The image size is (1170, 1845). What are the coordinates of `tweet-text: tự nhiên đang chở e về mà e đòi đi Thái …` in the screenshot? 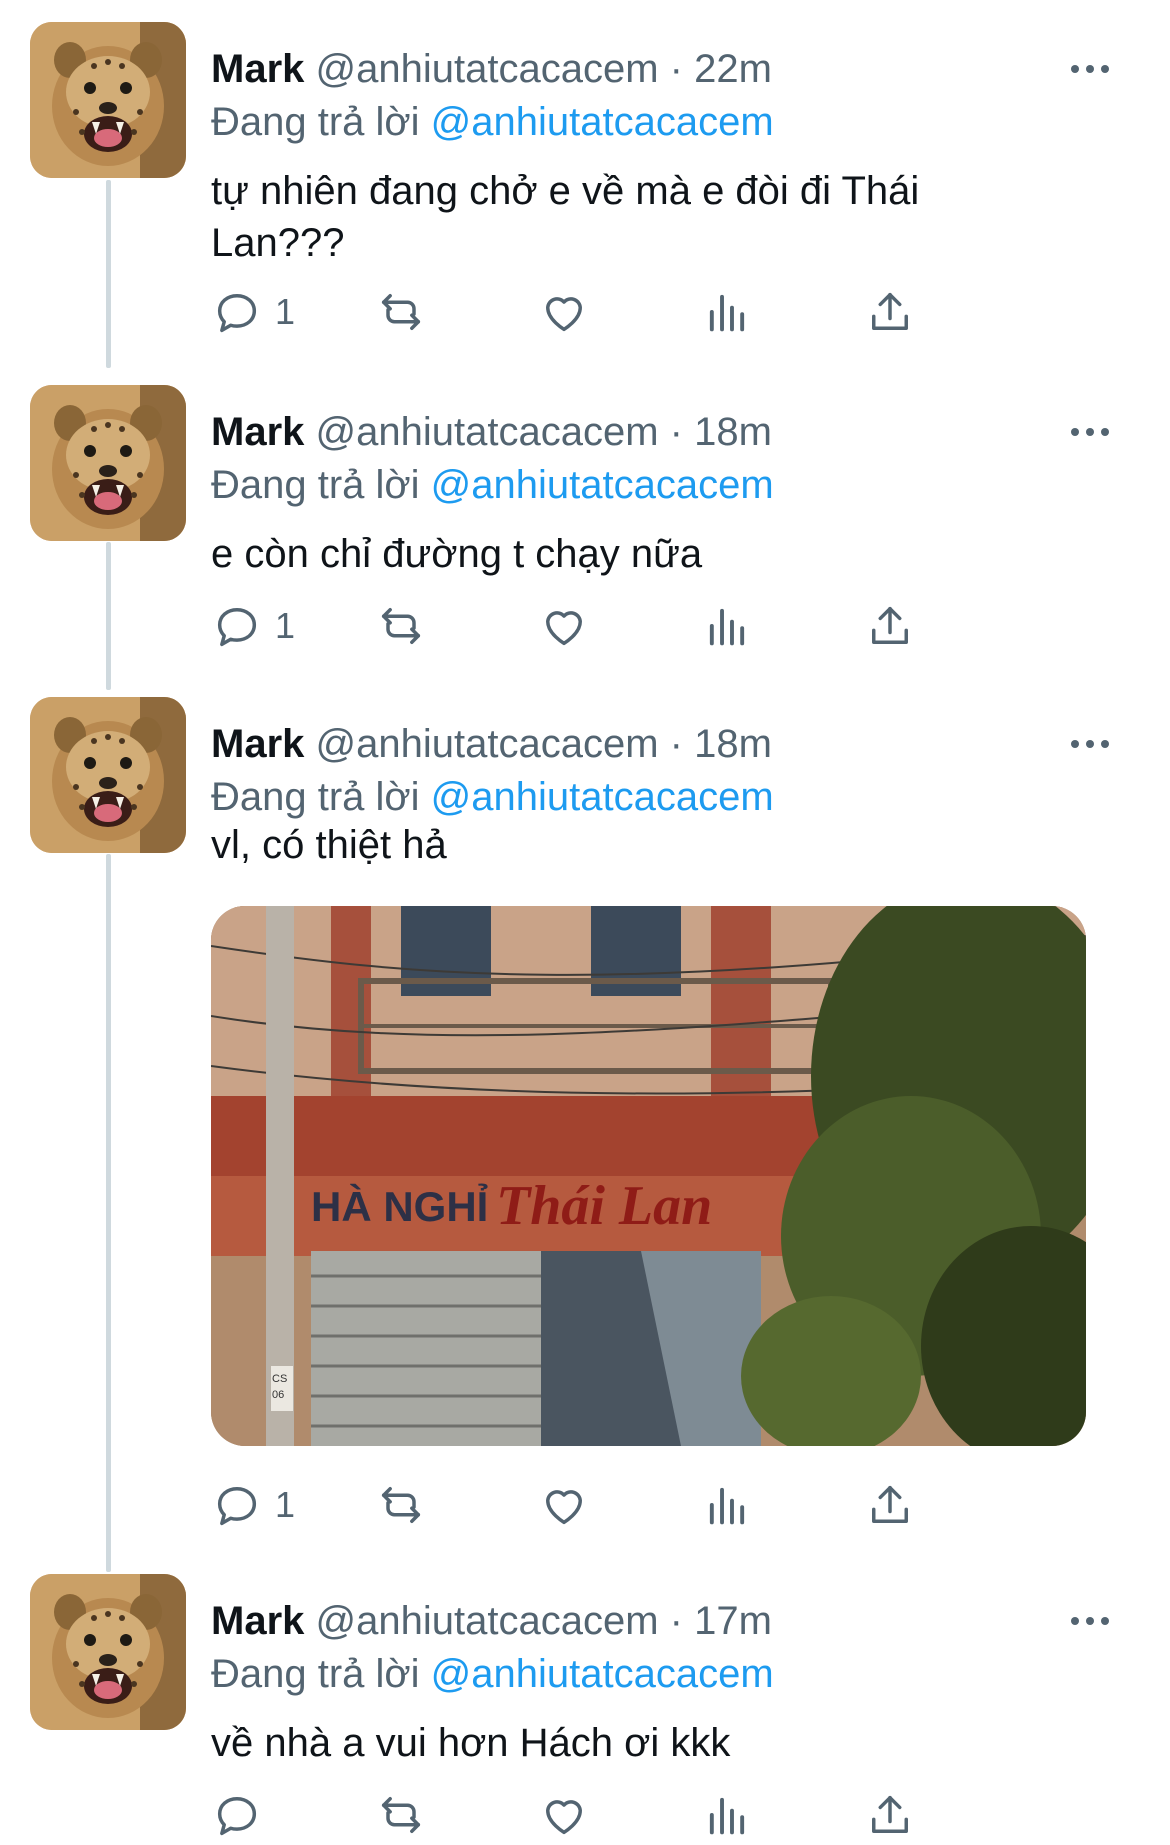 It's located at (565, 217).